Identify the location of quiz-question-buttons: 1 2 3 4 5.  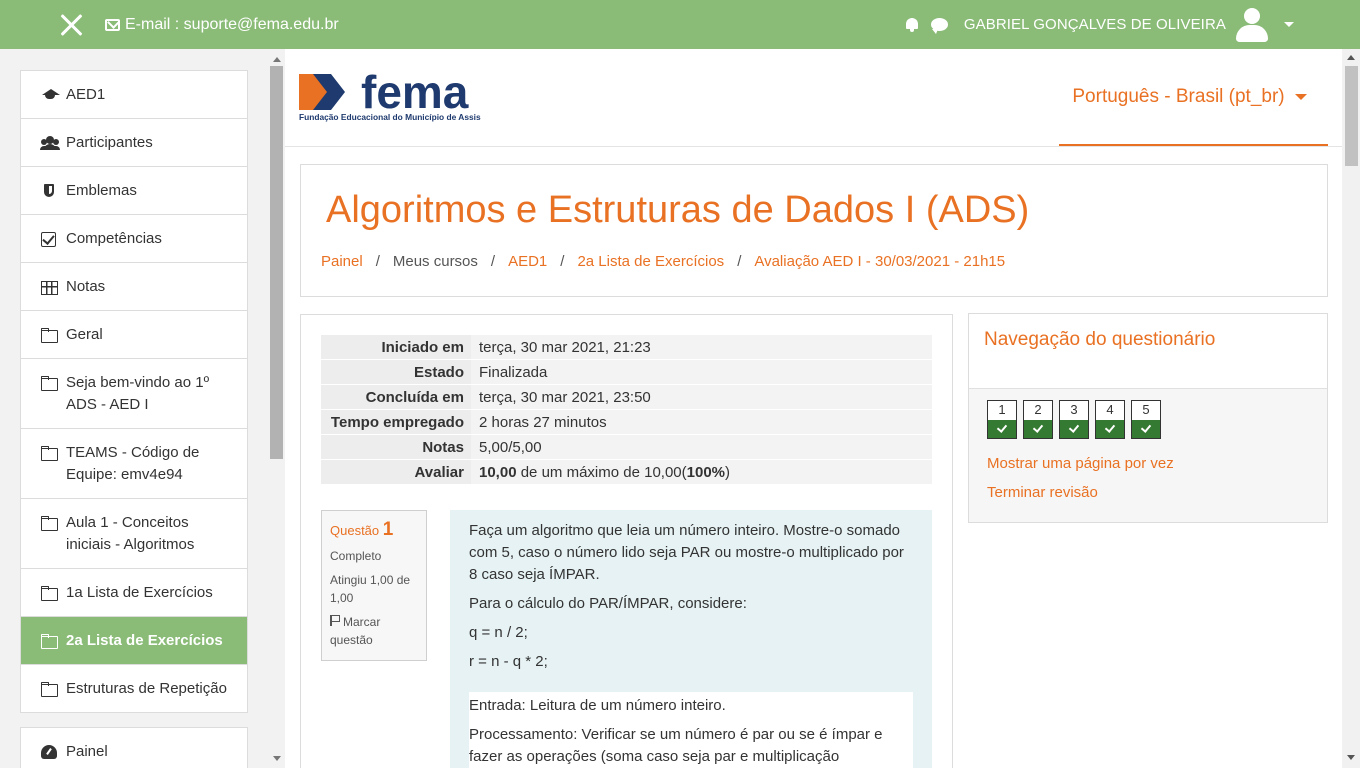
(1074, 419).